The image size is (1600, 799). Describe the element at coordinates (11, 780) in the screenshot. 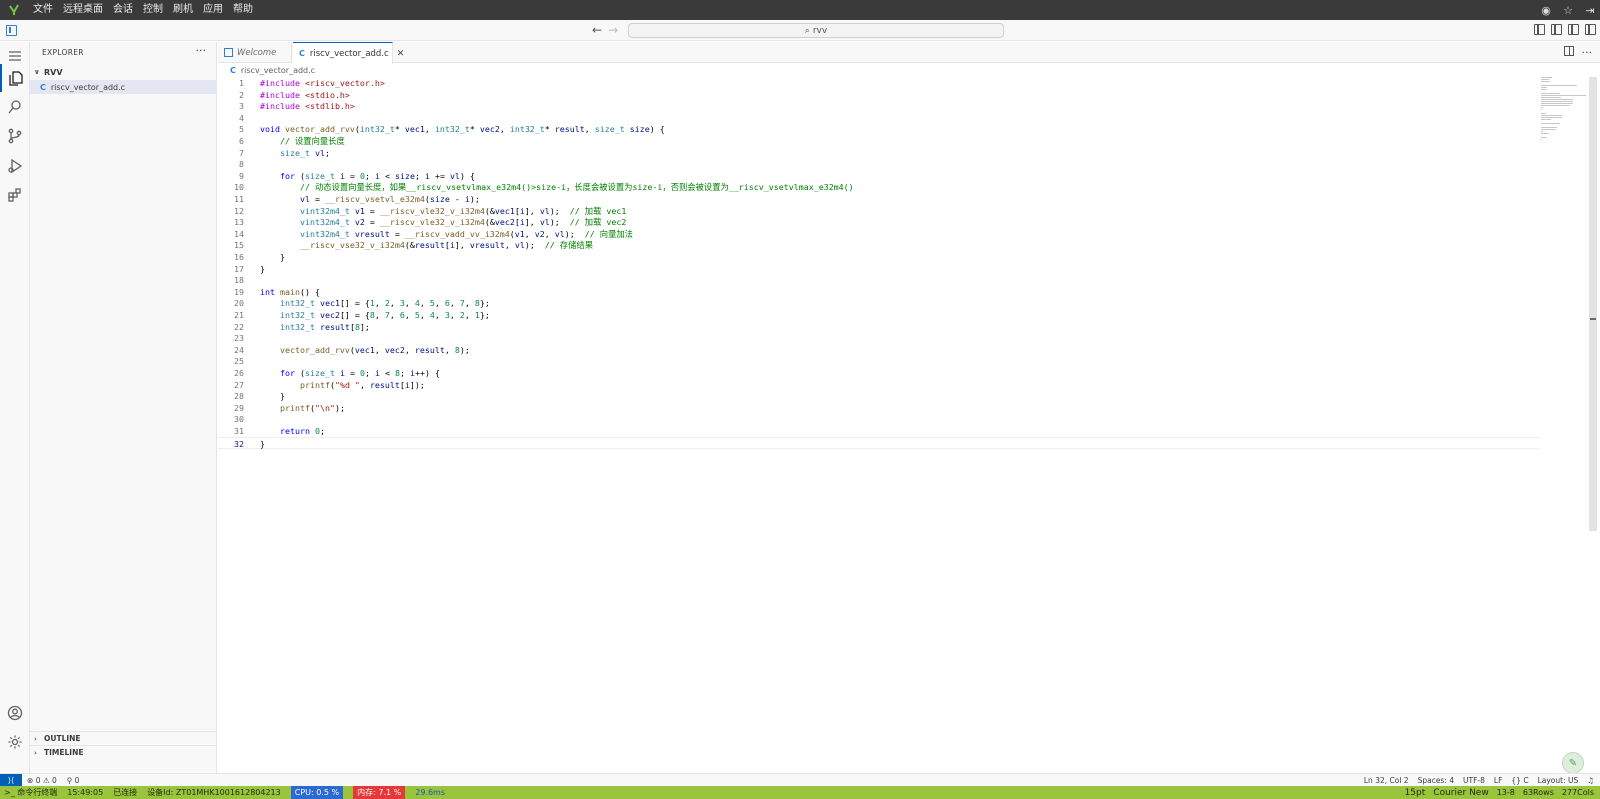

I see `remote-indicator-icon: ⟩⟨` at that location.